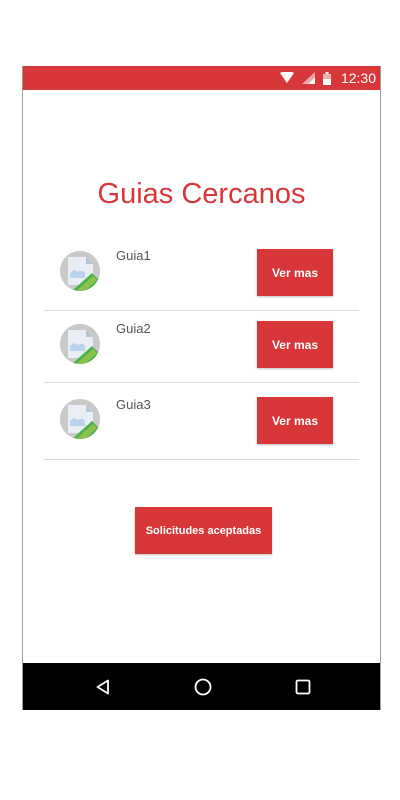 The width and height of the screenshot is (400, 800). Describe the element at coordinates (201, 78) in the screenshot. I see `status-bar: 12:30` at that location.